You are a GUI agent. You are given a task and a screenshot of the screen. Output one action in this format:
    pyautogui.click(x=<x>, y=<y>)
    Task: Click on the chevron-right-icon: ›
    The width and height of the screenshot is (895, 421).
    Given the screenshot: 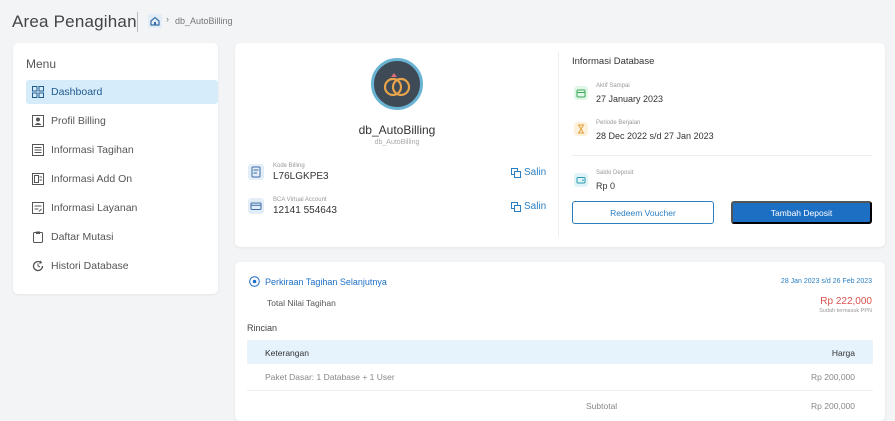 What is the action you would take?
    pyautogui.click(x=167, y=19)
    